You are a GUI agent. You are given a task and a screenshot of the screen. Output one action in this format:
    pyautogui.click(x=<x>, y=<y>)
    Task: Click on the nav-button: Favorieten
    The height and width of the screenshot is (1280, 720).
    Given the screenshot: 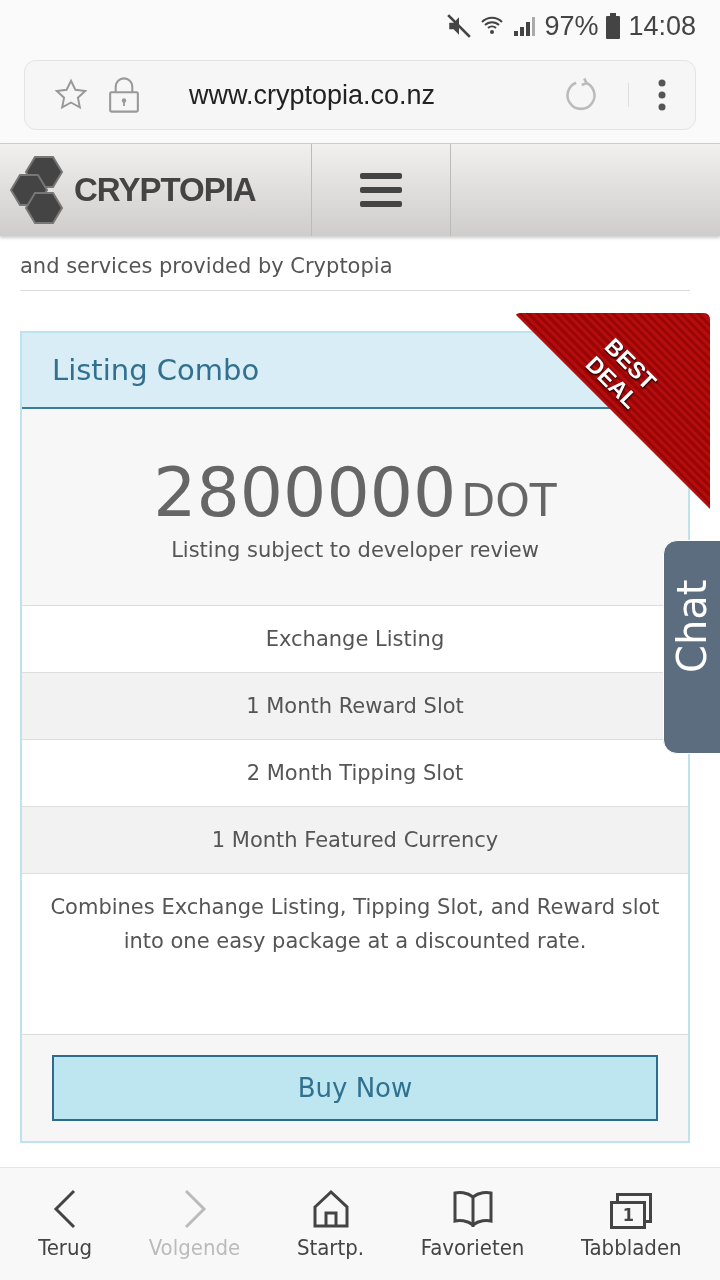 What is the action you would take?
    pyautogui.click(x=472, y=1224)
    